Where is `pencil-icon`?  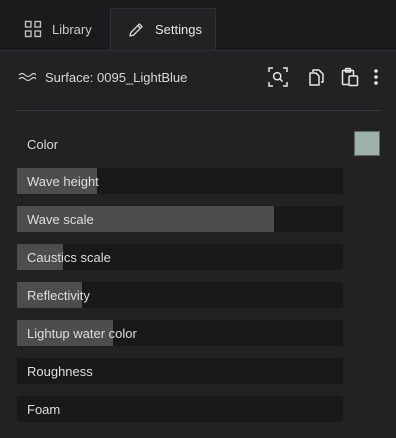
pencil-icon is located at coordinates (136, 30).